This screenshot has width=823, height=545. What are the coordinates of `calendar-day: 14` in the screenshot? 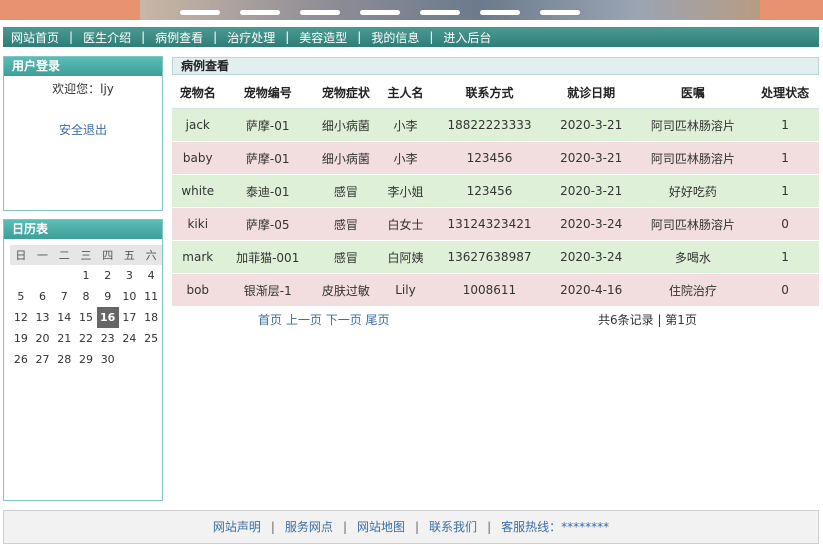 It's located at (64, 317).